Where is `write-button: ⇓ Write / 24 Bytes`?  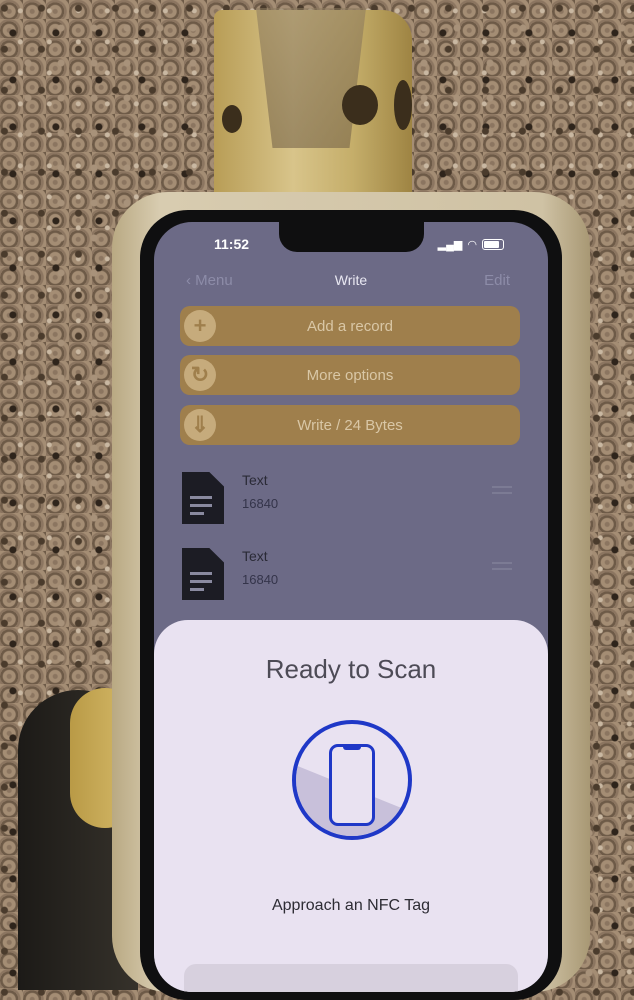
write-button: ⇓ Write / 24 Bytes is located at coordinates (350, 425).